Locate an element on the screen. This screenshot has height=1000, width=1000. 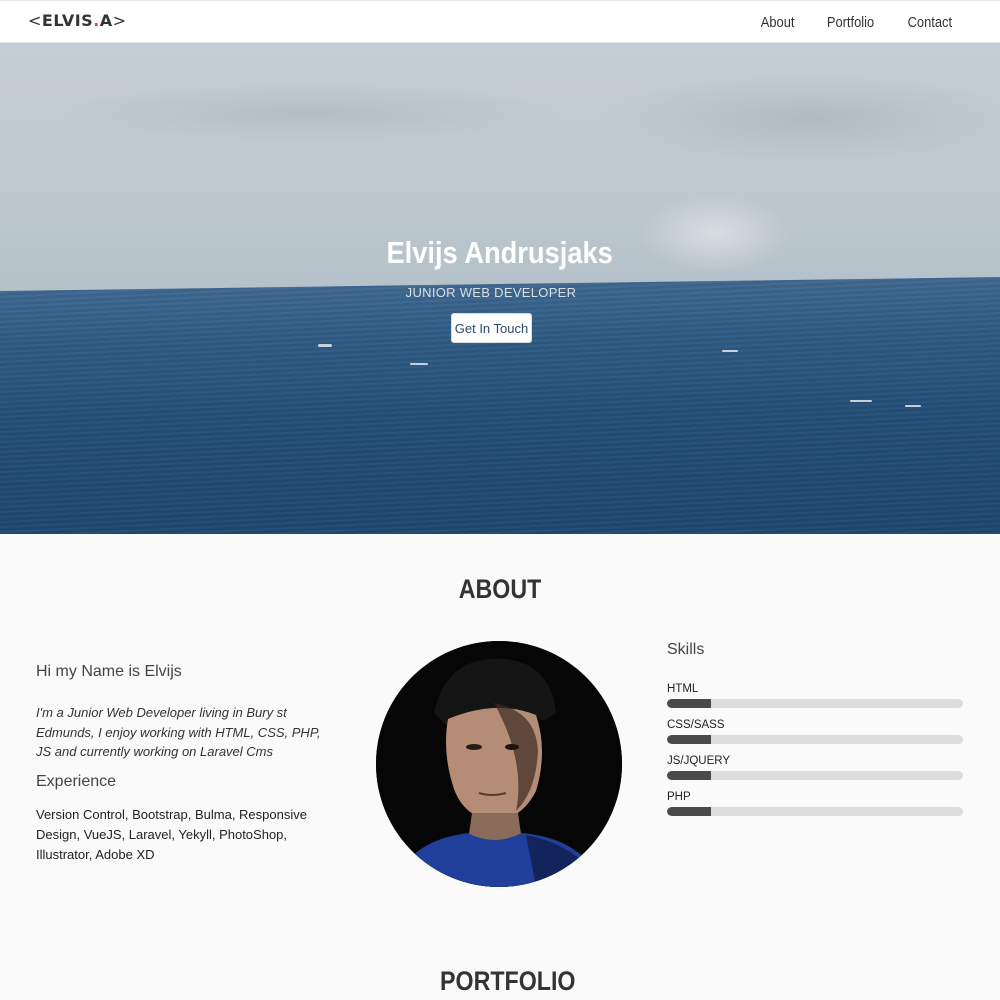
nav-link-contact: Contact is located at coordinates (930, 22).